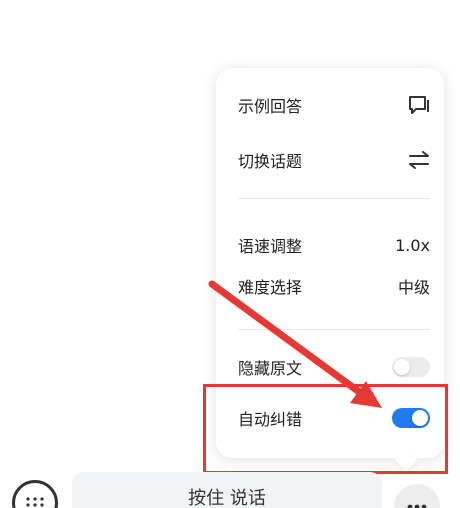 This screenshot has width=460, height=508. Describe the element at coordinates (35, 502) in the screenshot. I see `keyboard-icon` at that location.